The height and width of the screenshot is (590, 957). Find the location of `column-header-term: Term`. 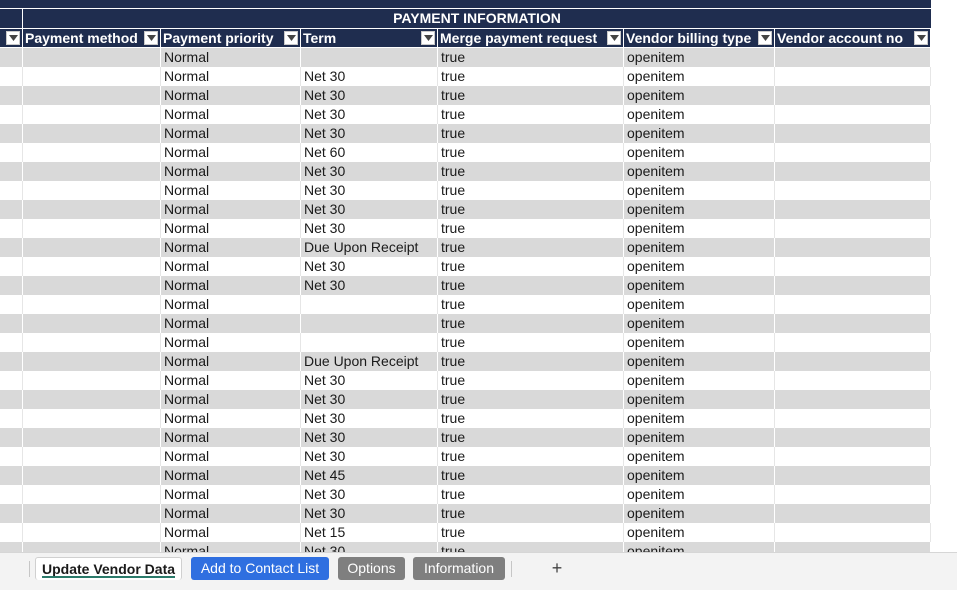

column-header-term: Term is located at coordinates (369, 38).